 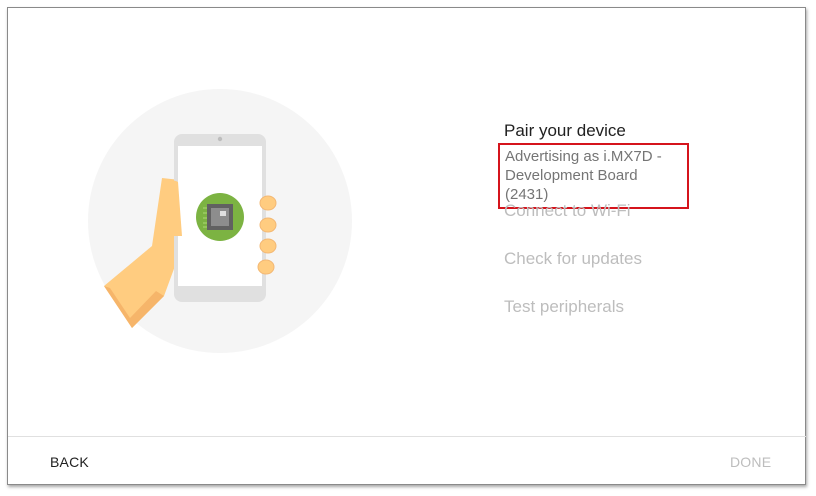 What do you see at coordinates (69, 462) in the screenshot?
I see `back-button: BACK` at bounding box center [69, 462].